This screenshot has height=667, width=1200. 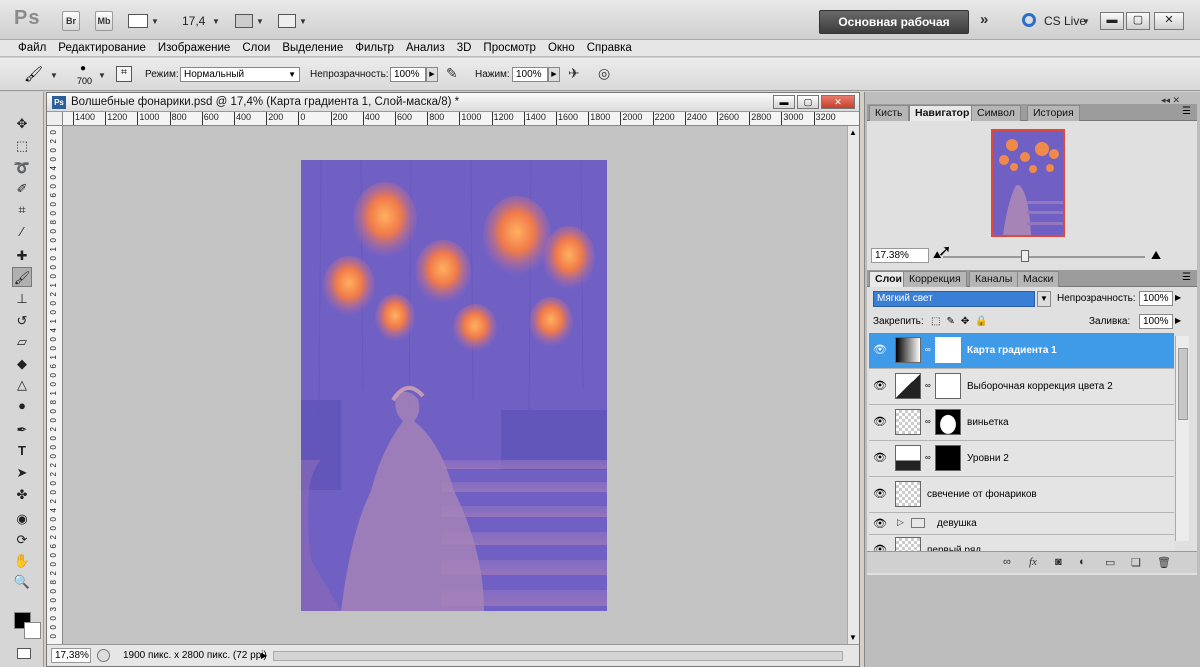 I want to click on tab-adjustments: Коррекция, so click(x=935, y=279).